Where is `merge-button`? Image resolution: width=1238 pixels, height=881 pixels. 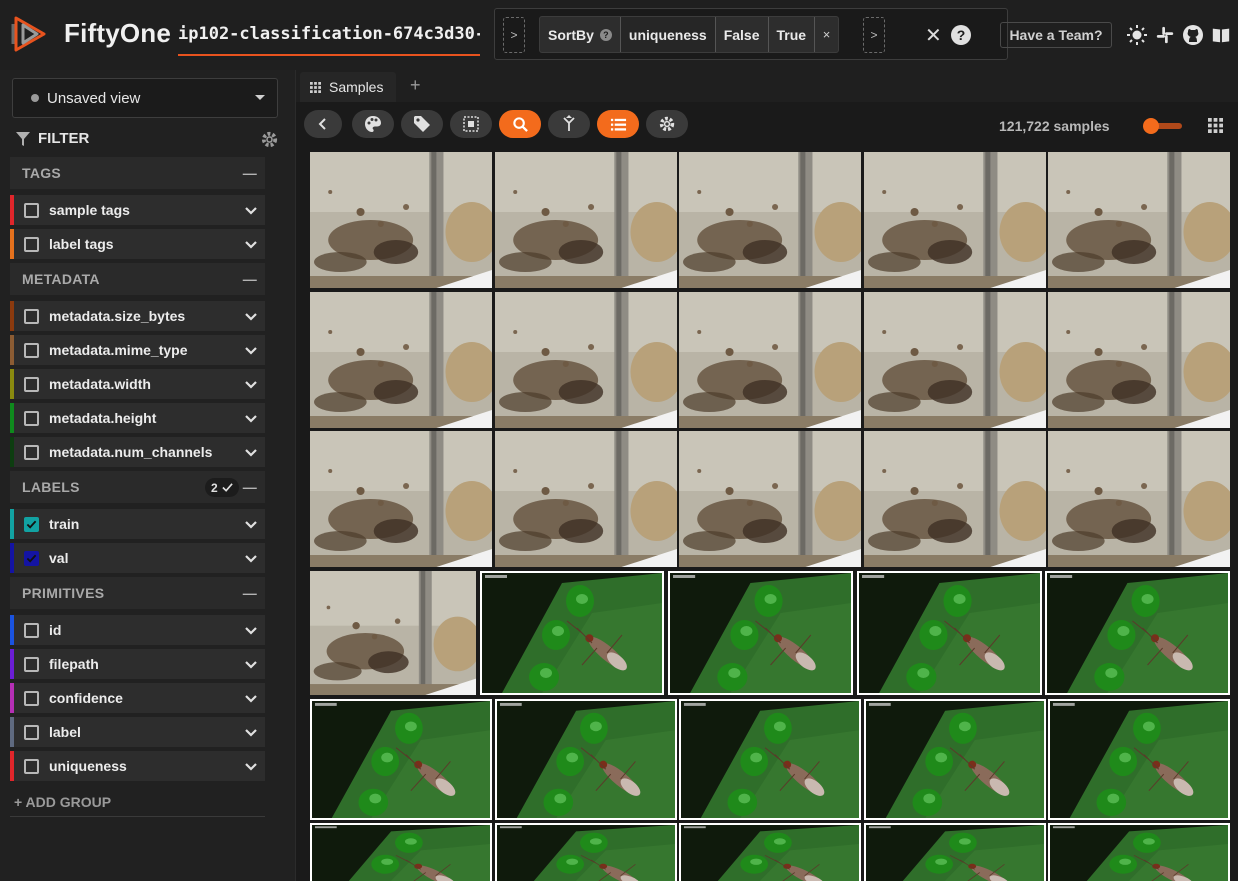
merge-button is located at coordinates (569, 124).